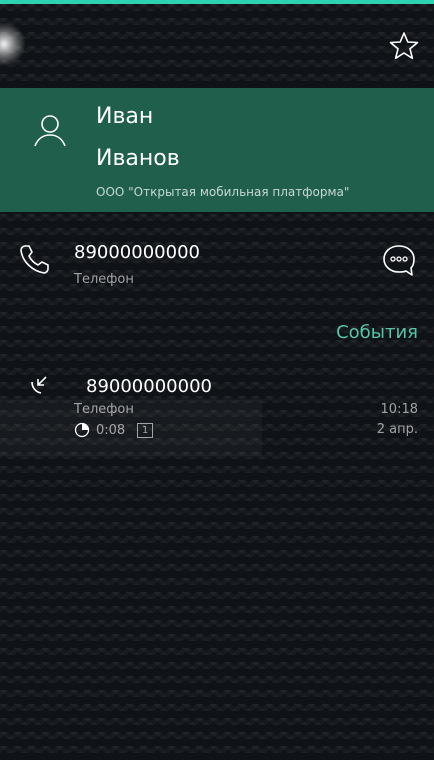  I want to click on event-phone-number: 89000000000, so click(149, 386).